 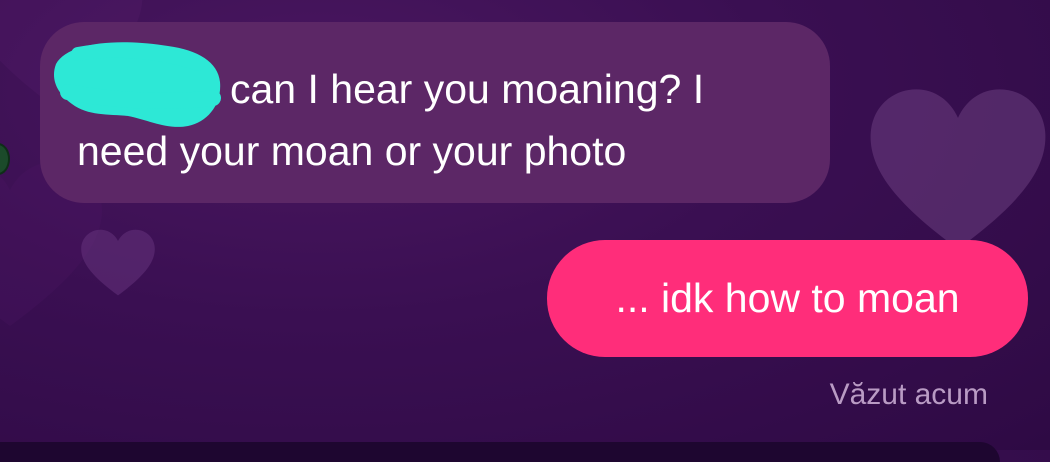 I want to click on outgoing-message-text: ... idk how to moan, so click(x=787, y=298).